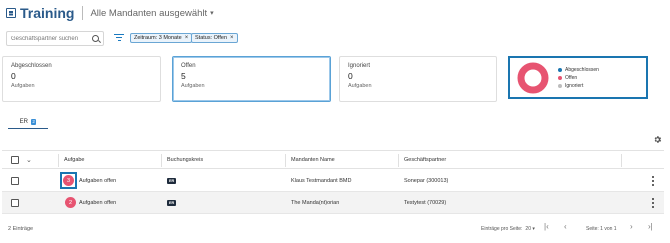  I want to click on expand-all-cell: ⌄, so click(29, 159).